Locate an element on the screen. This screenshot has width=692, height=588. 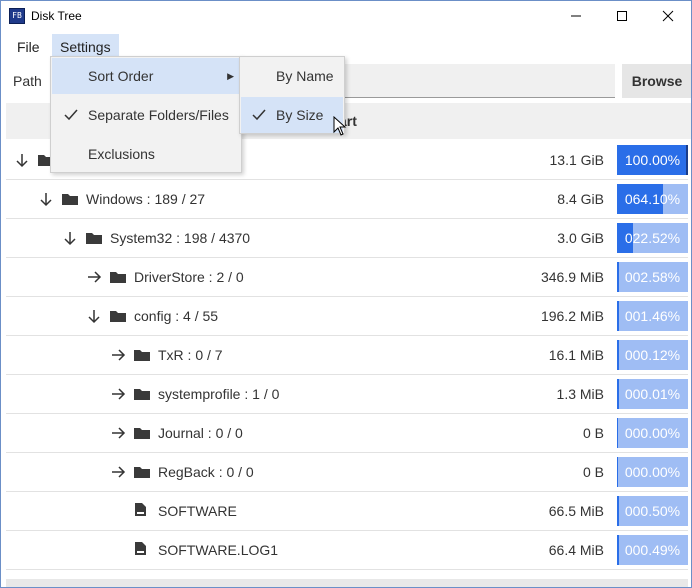
tree-row-size: 1.3 MiB is located at coordinates (580, 394).